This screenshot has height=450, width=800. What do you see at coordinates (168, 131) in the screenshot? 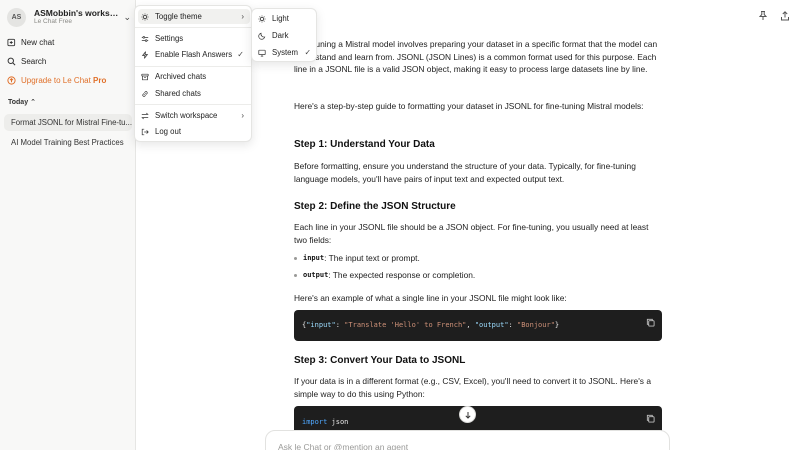
I see `menu-item-label: Log out` at bounding box center [168, 131].